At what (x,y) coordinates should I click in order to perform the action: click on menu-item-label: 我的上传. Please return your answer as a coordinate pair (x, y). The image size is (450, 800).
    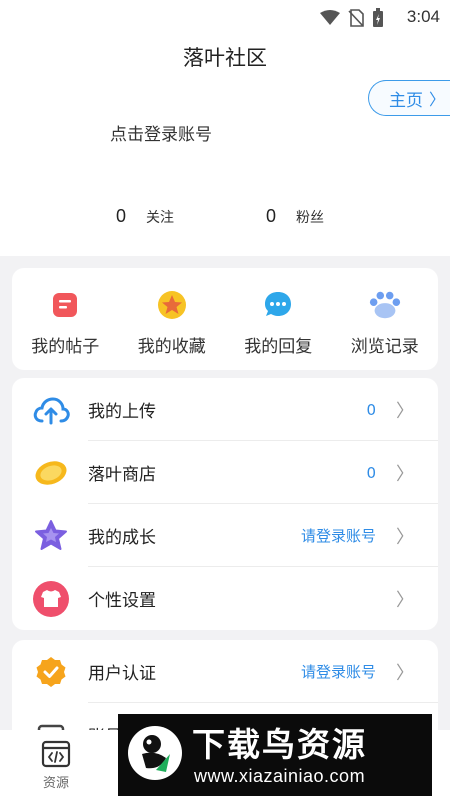
    Looking at the image, I should click on (122, 412).